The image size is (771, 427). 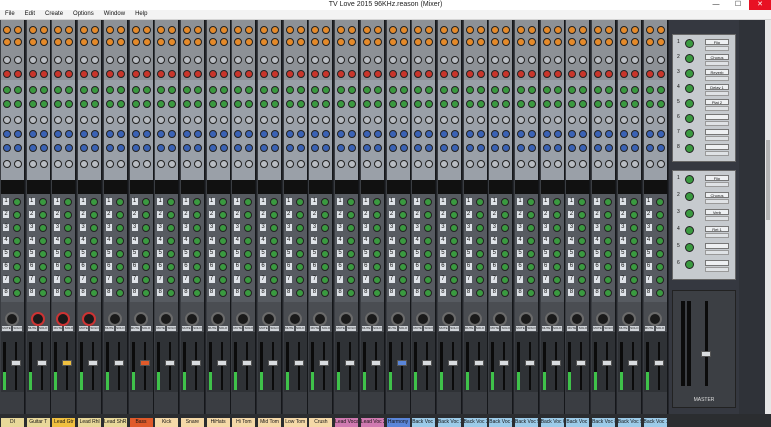 I want to click on menu-edit: Edit, so click(x=30, y=14).